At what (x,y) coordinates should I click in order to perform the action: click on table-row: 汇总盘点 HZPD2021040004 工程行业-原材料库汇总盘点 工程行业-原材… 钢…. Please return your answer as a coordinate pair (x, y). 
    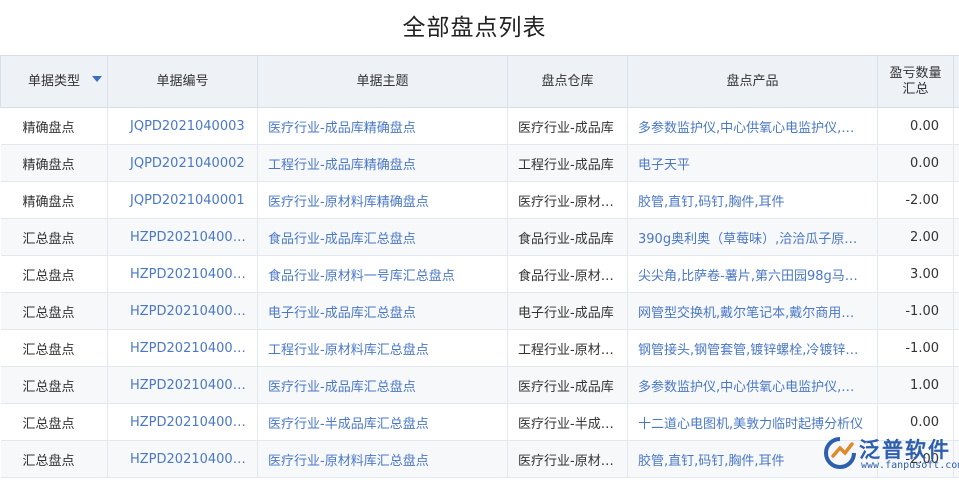
    Looking at the image, I should click on (479, 348).